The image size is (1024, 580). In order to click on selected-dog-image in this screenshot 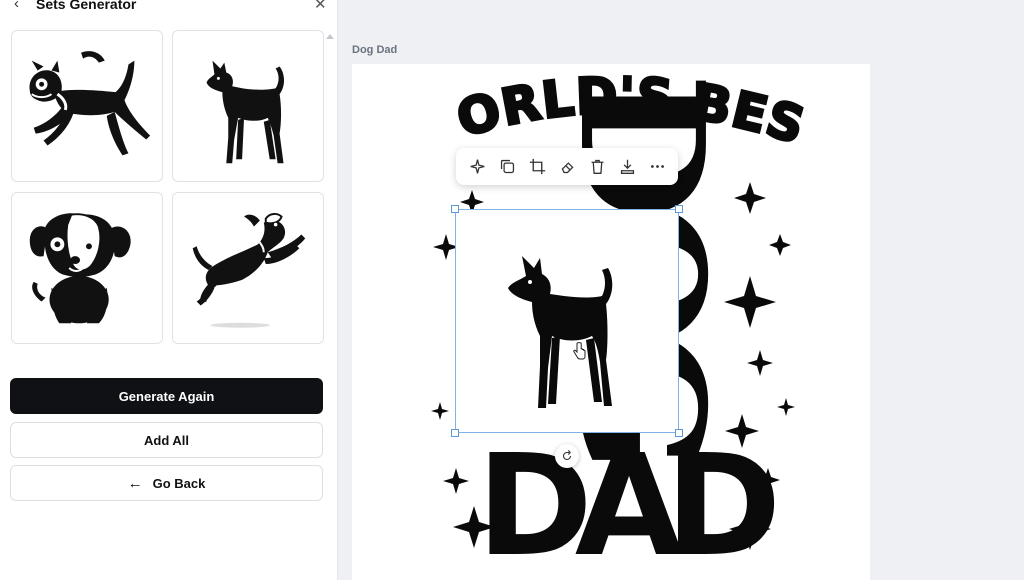, I will do `click(560, 332)`.